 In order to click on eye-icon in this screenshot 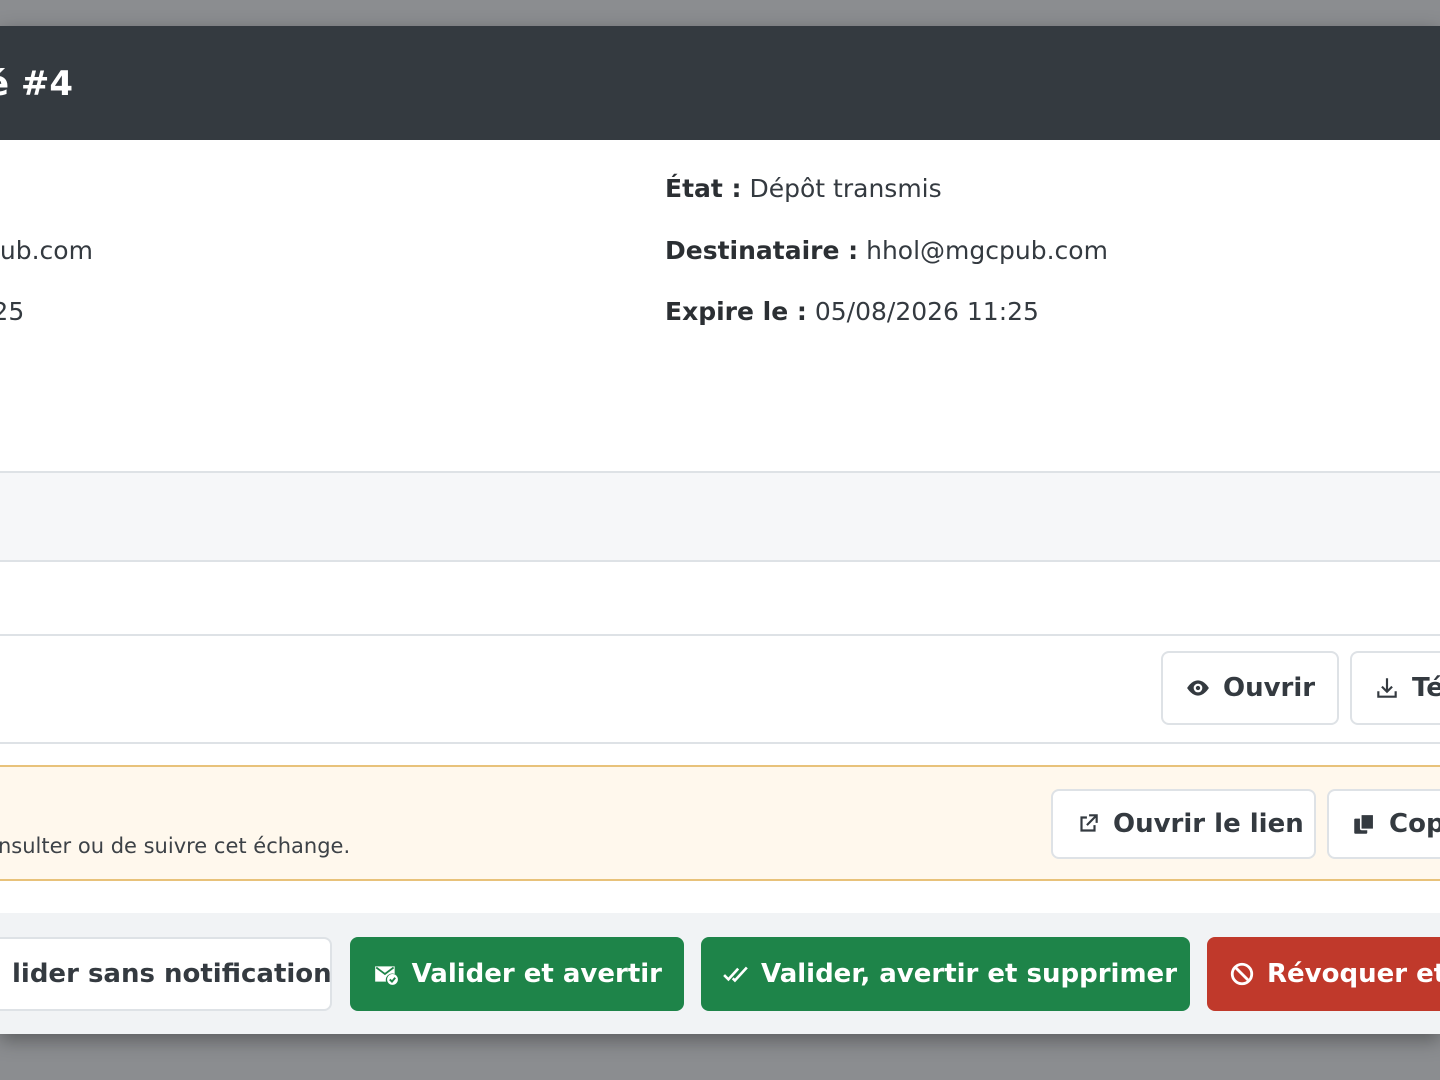, I will do `click(1198, 688)`.